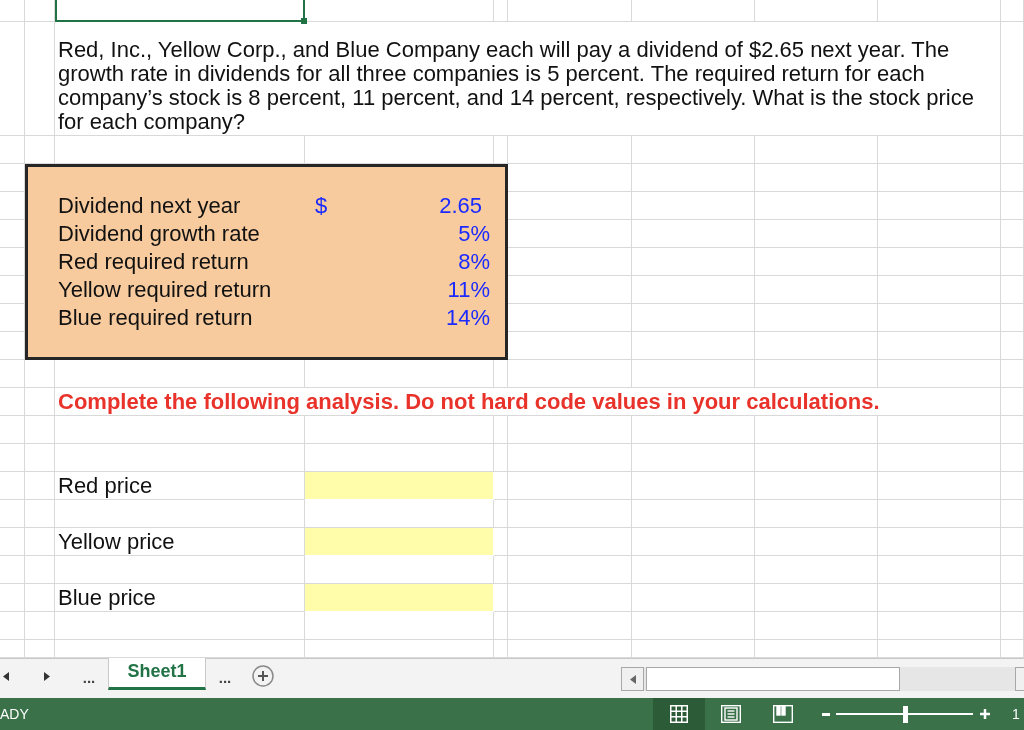 The height and width of the screenshot is (730, 1024). Describe the element at coordinates (783, 714) in the screenshot. I see `page-break-icon` at that location.